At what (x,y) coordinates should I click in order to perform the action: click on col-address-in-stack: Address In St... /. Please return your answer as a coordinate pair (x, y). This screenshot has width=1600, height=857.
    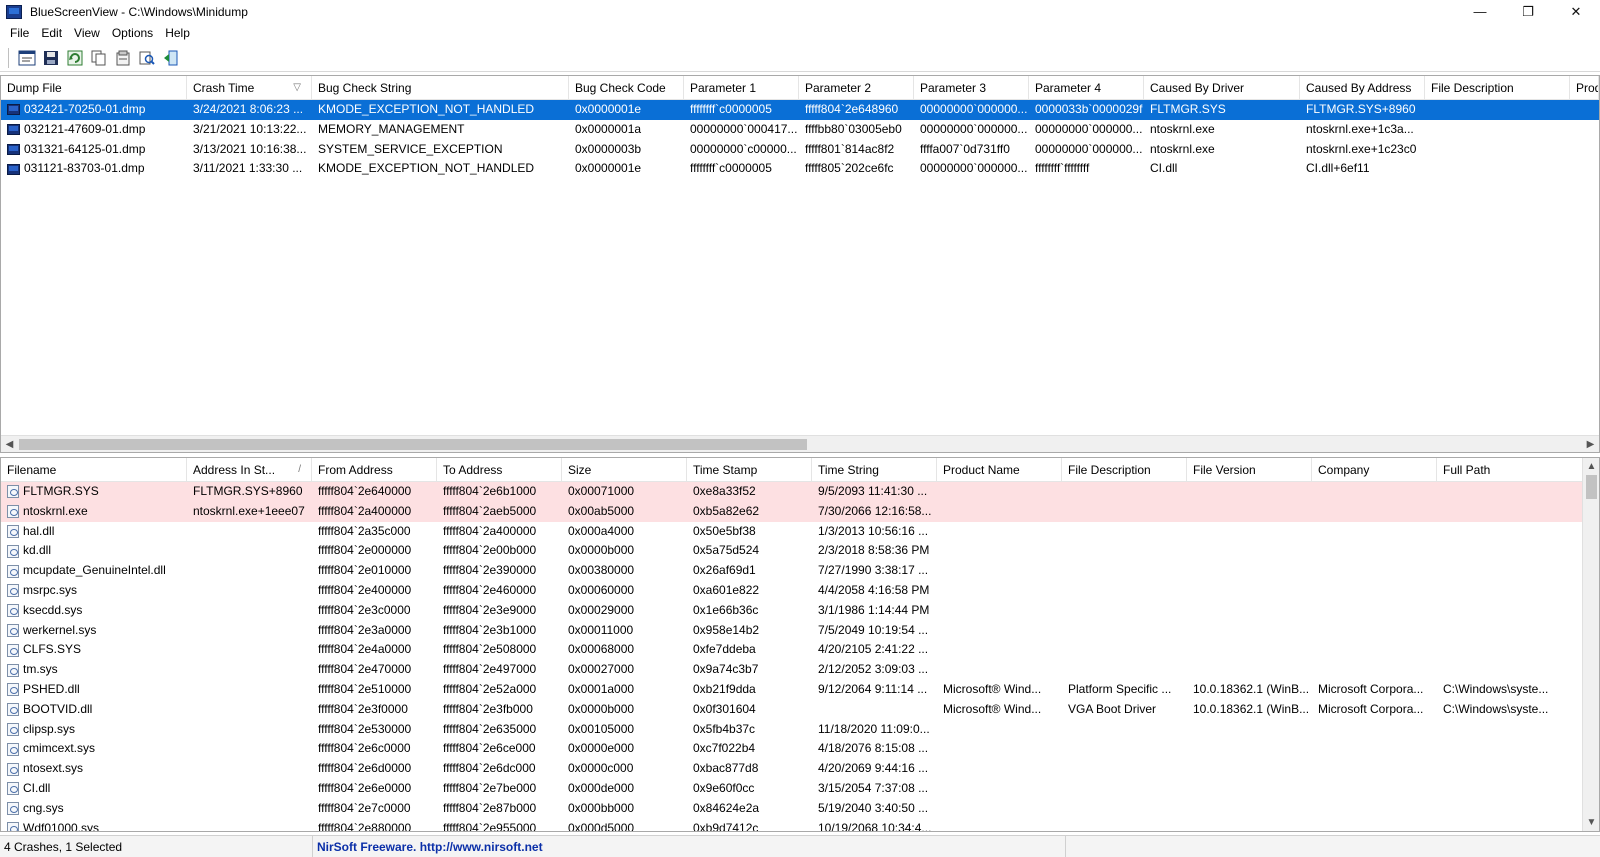
    Looking at the image, I should click on (249, 470).